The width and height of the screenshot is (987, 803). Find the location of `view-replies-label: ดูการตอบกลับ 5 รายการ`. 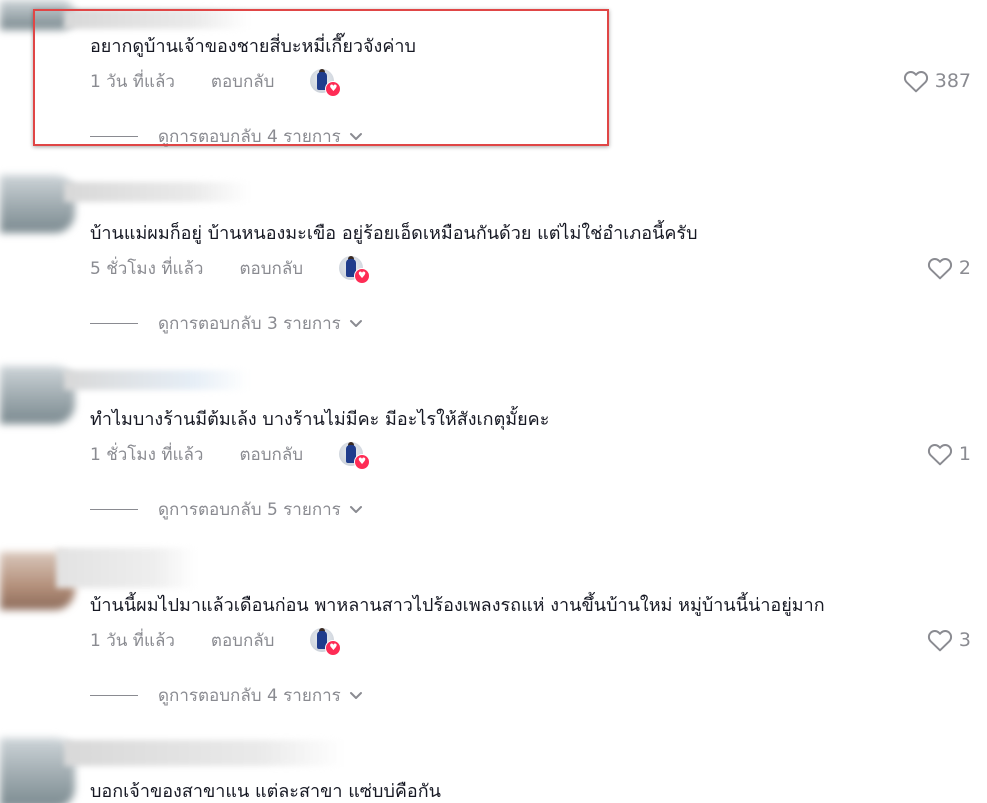

view-replies-label: ดูการตอบกลับ 5 รายการ is located at coordinates (249, 510).